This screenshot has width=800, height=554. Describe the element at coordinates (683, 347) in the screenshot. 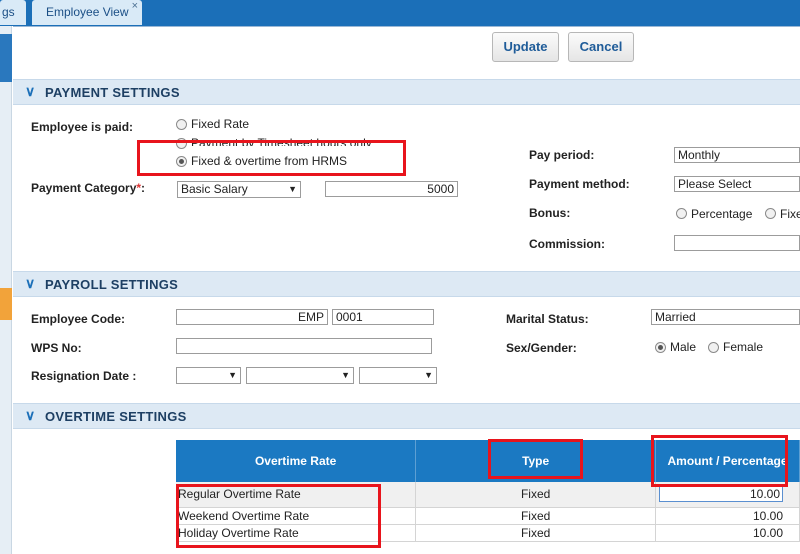

I see `radio-male-label: Male` at that location.